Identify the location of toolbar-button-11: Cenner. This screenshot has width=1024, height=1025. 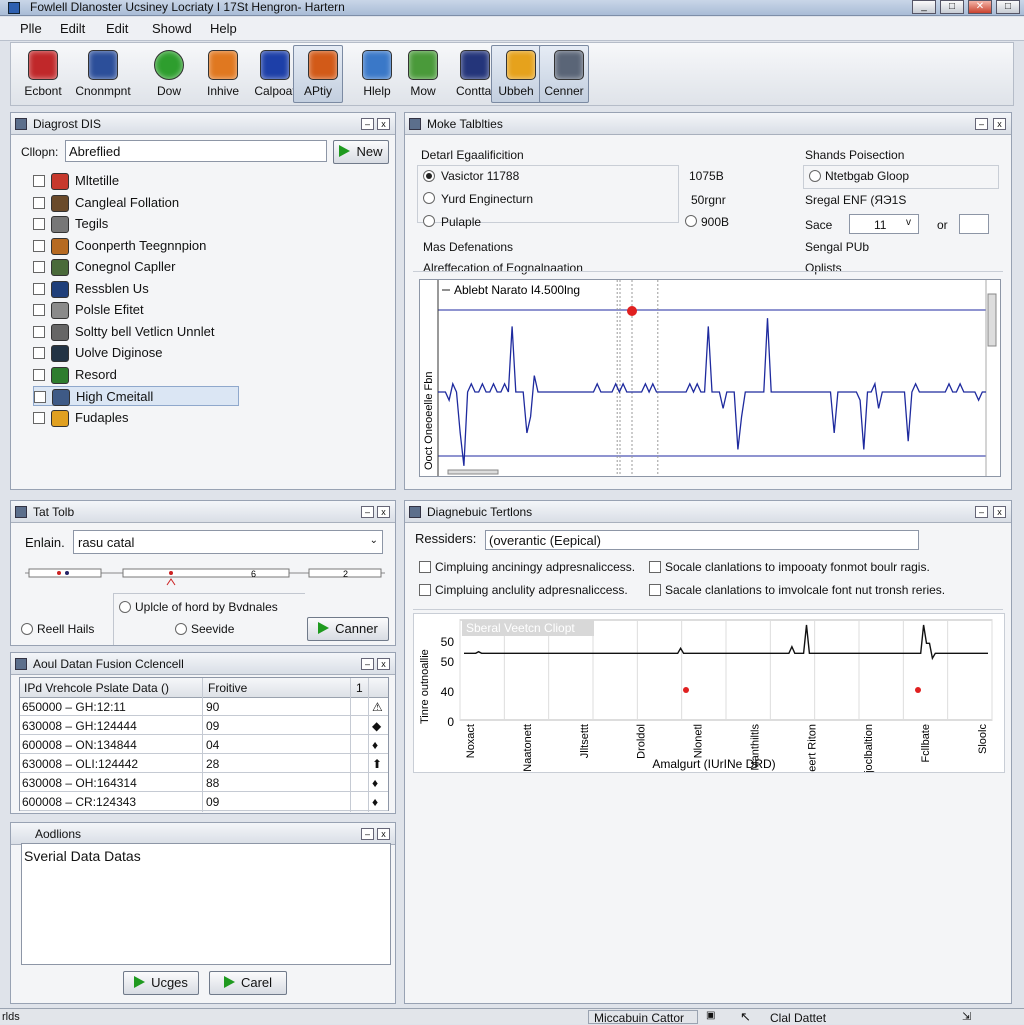
(564, 74).